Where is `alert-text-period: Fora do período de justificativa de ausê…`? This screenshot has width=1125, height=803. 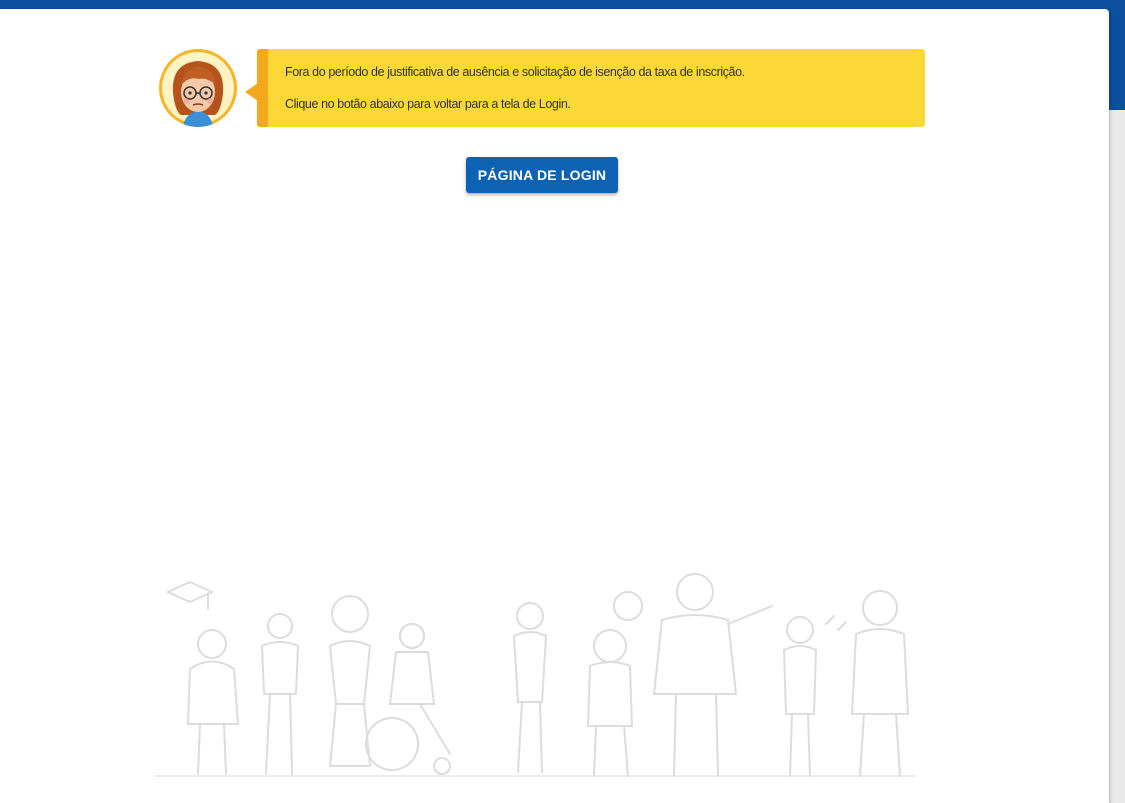 alert-text-period: Fora do período de justificativa de ausê… is located at coordinates (515, 72).